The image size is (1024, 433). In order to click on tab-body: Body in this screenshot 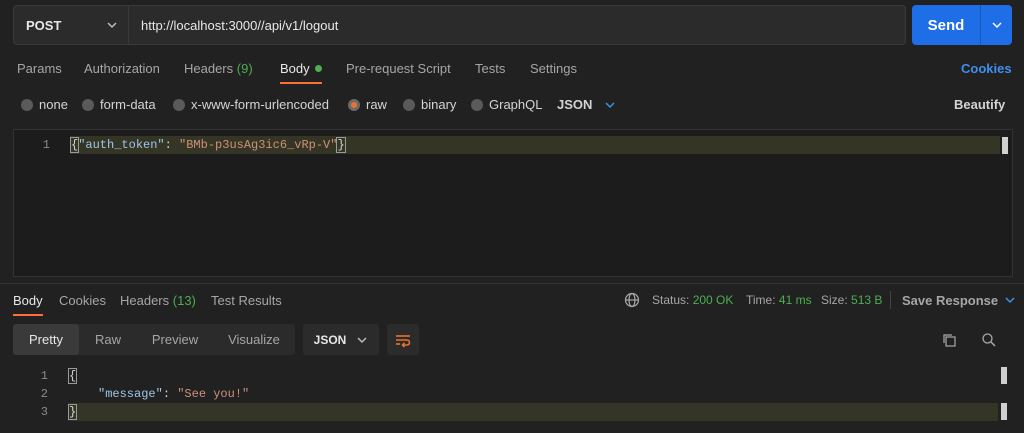, I will do `click(301, 68)`.